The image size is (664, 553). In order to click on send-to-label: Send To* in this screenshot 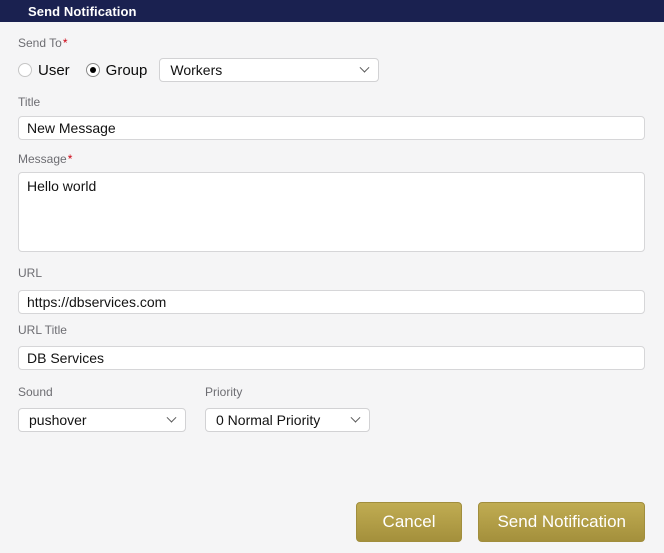, I will do `click(331, 43)`.